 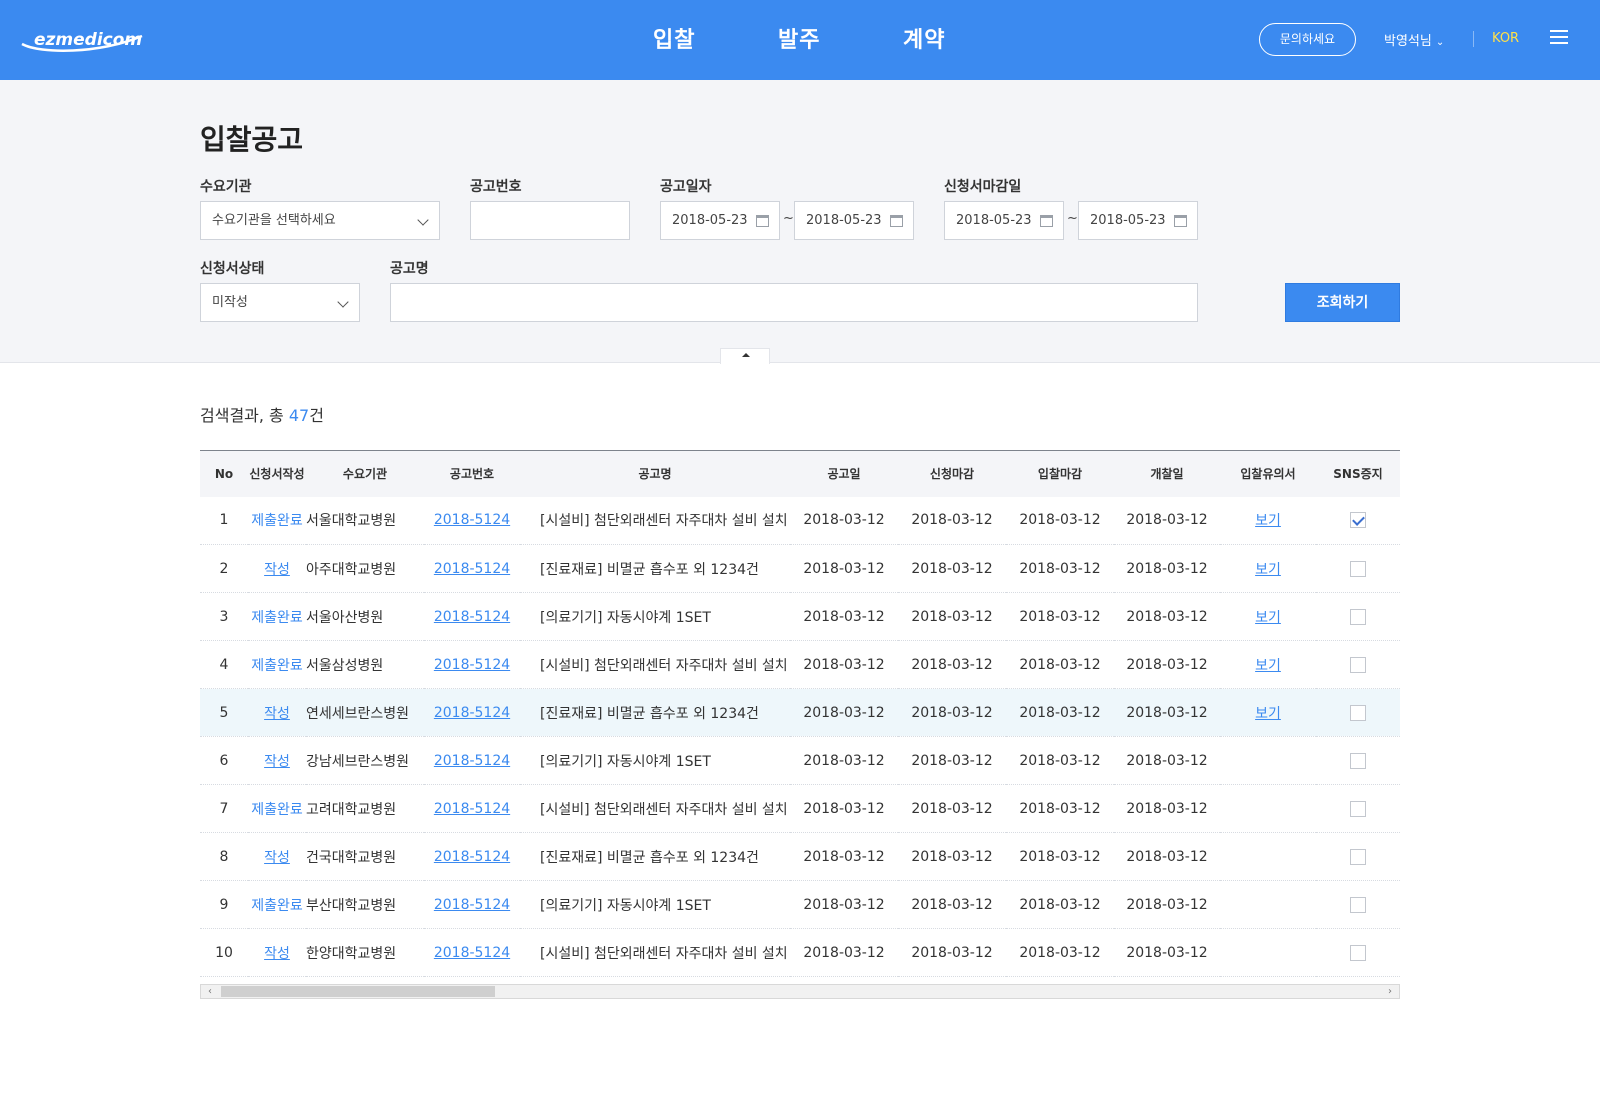 I want to click on result-count-prefix: 검색결과, 총, so click(x=244, y=415).